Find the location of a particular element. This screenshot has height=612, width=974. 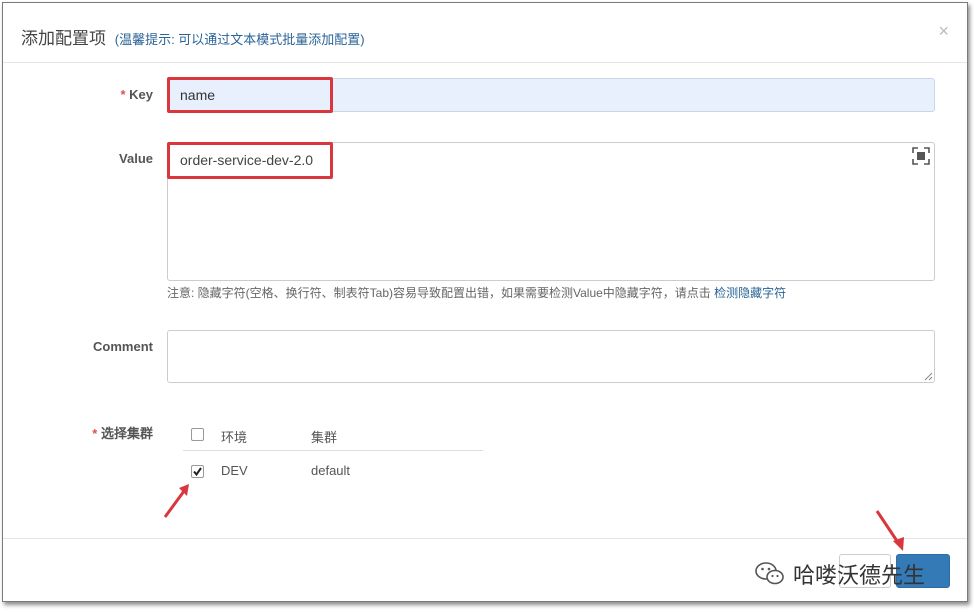

watermark: 哈喽沃德先生 is located at coordinates (840, 574).